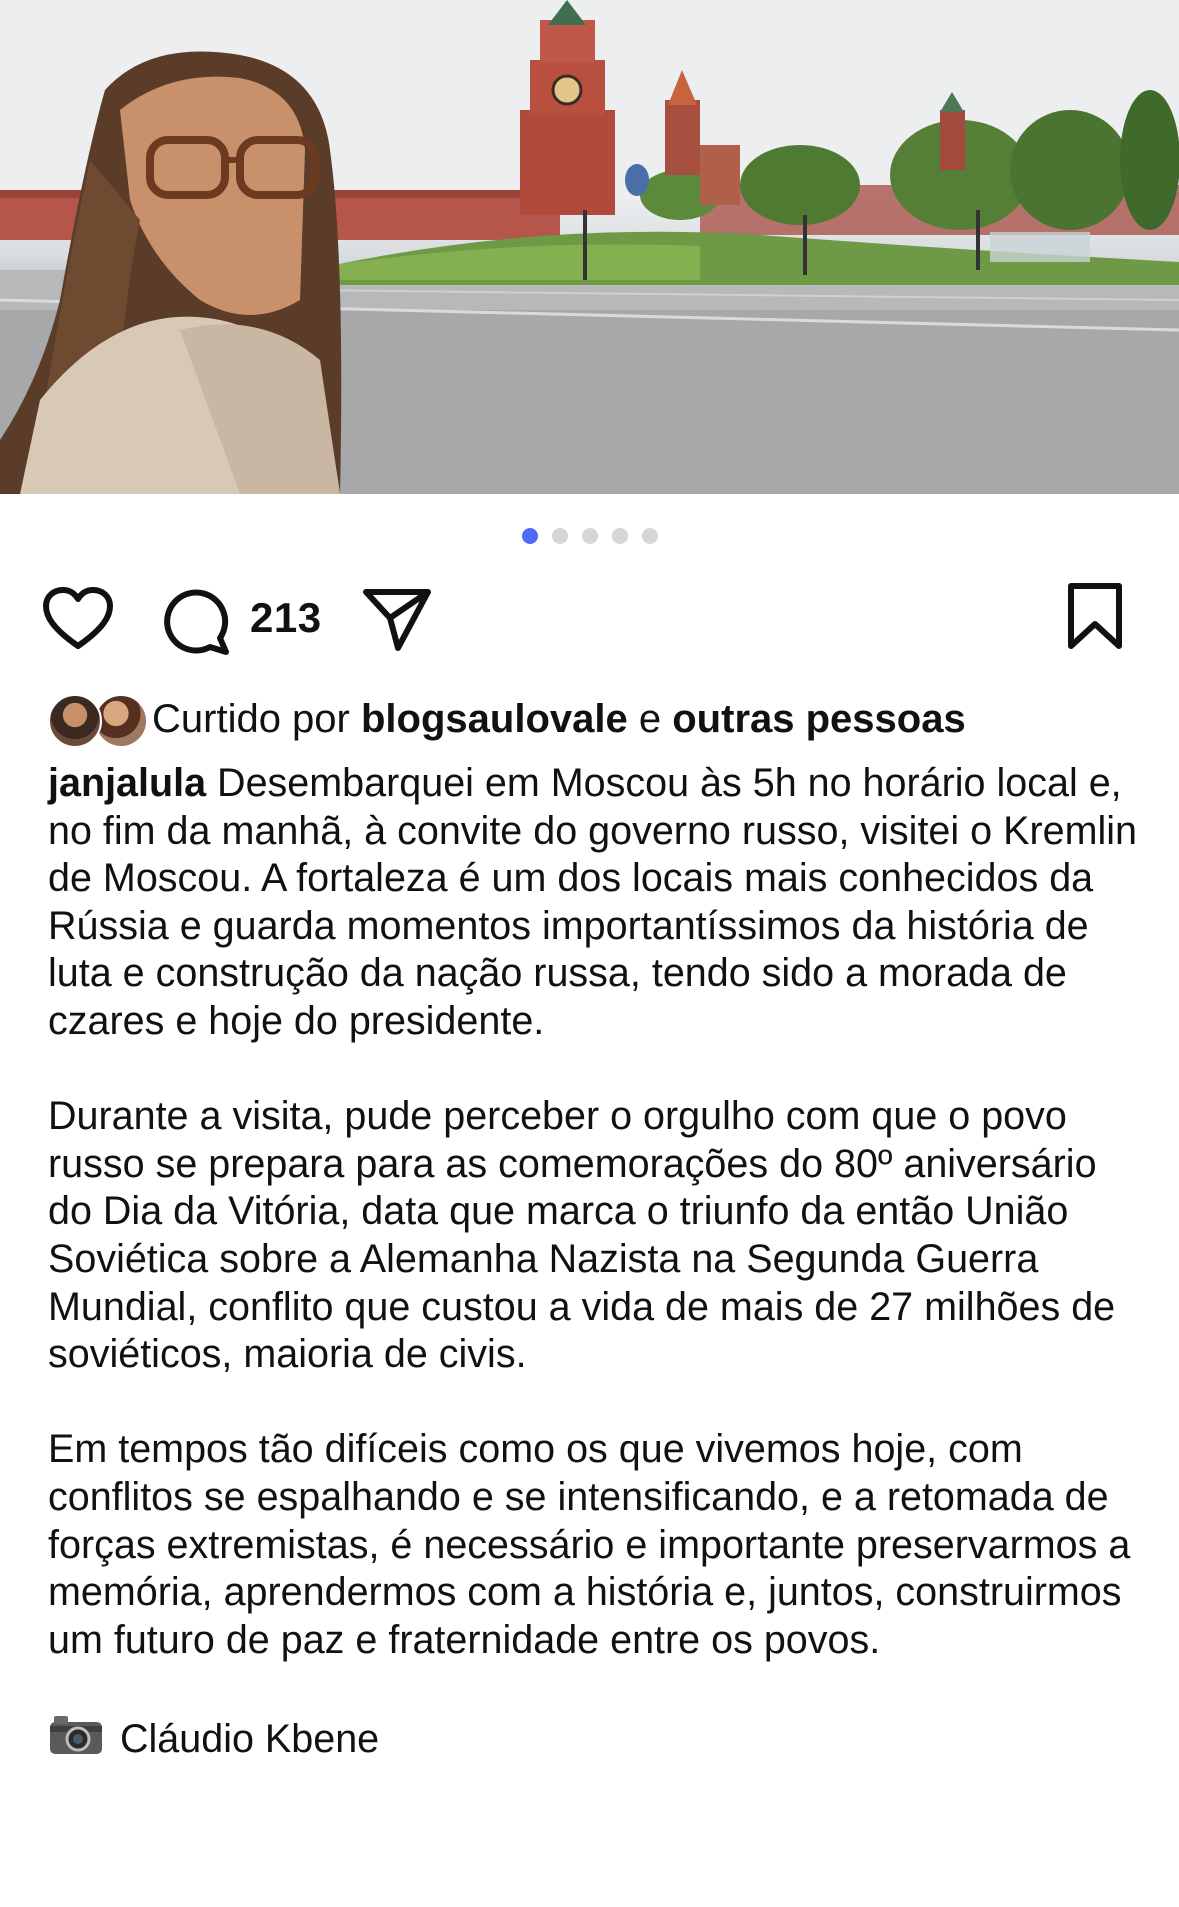 This screenshot has width=1179, height=1907. Describe the element at coordinates (598, 1740) in the screenshot. I see `photo-credit: Cláudio Kbene` at that location.